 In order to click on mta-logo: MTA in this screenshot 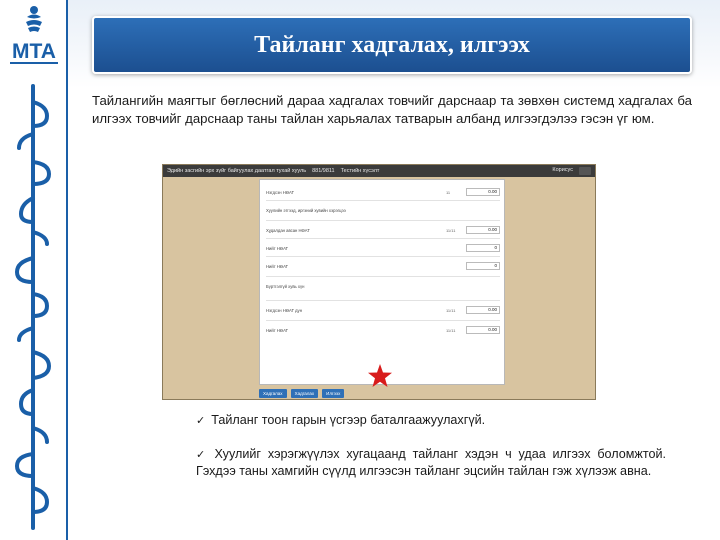, I will do `click(34, 35)`.